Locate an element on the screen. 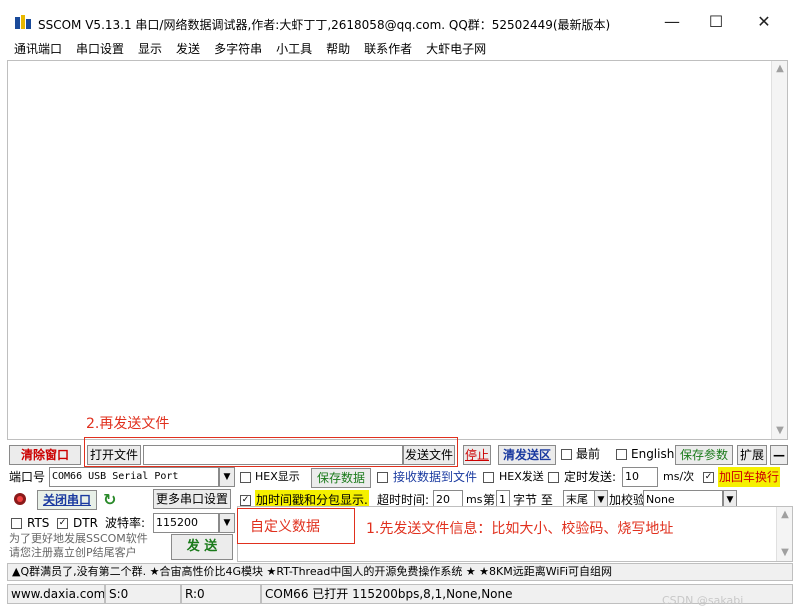 This screenshot has height=615, width=795. hex-display-checkbox is located at coordinates (245, 477).